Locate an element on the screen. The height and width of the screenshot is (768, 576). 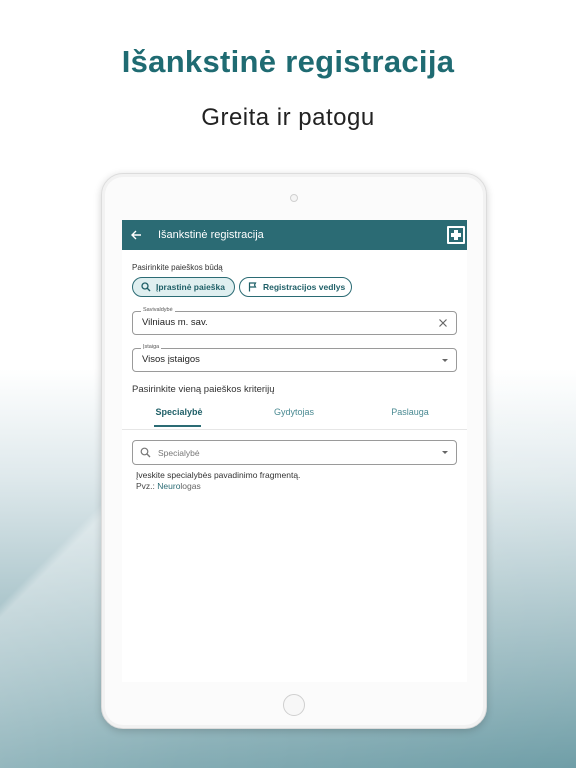
institution-label: Įstaiga is located at coordinates (151, 347).